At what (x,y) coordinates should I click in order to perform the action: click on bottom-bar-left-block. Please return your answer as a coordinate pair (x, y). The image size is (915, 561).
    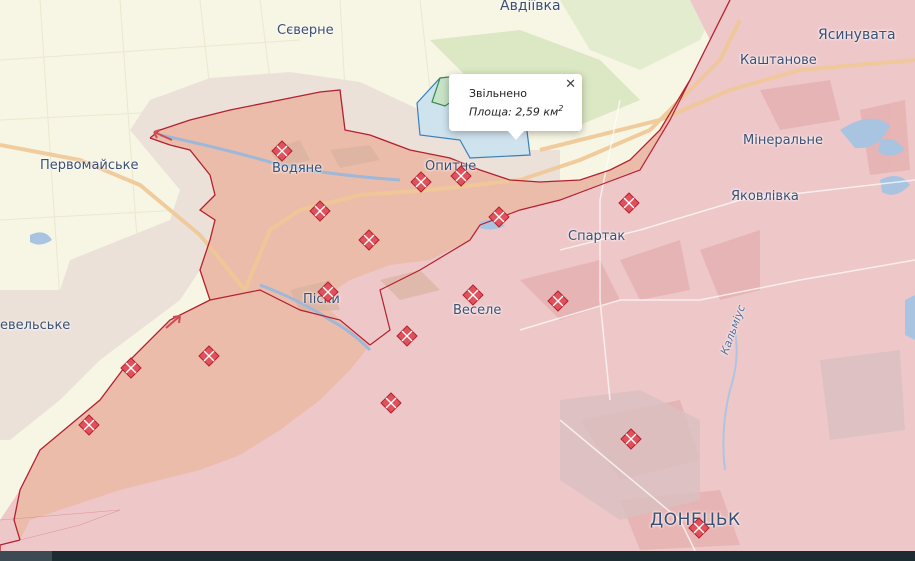
    Looking at the image, I should click on (26, 556).